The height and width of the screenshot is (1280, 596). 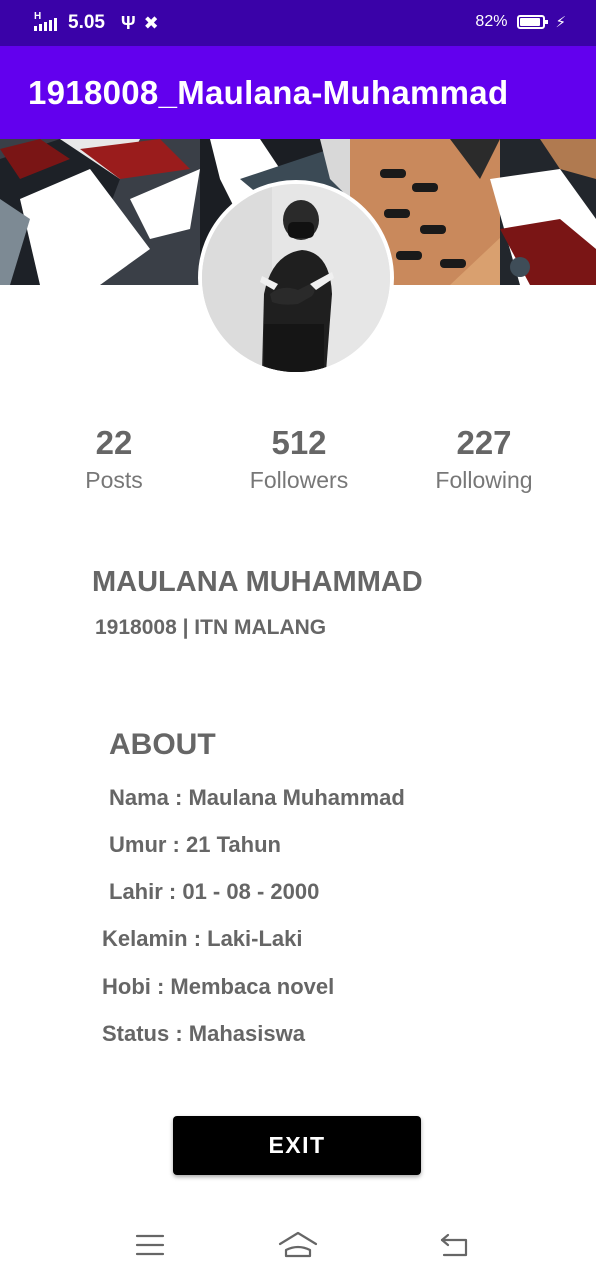 I want to click on about-item-nama: Nama : Maulana Muhammad, so click(x=257, y=797).